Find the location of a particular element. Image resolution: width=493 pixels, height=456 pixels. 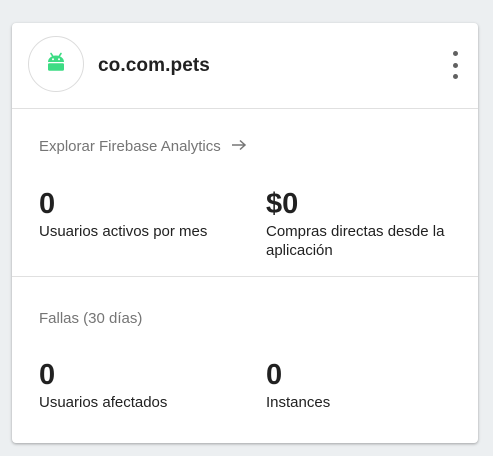

app-name: co.com.pets is located at coordinates (154, 65).